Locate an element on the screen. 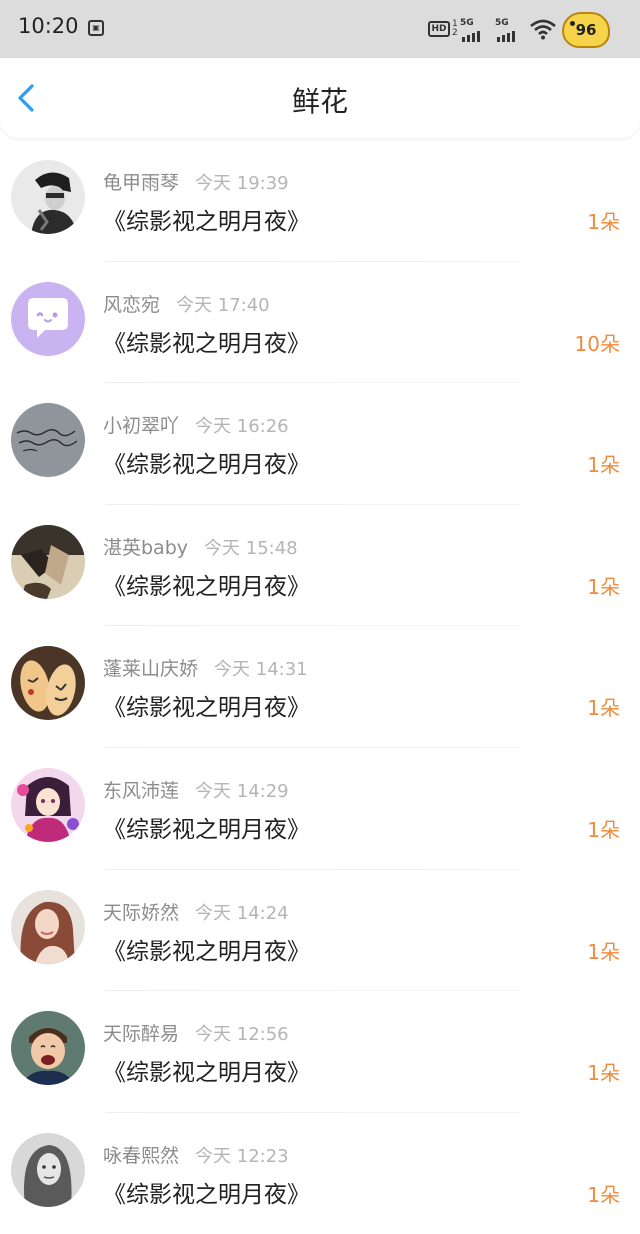 This screenshot has height=1234, width=640. page-title: 鲜花 is located at coordinates (319, 101).